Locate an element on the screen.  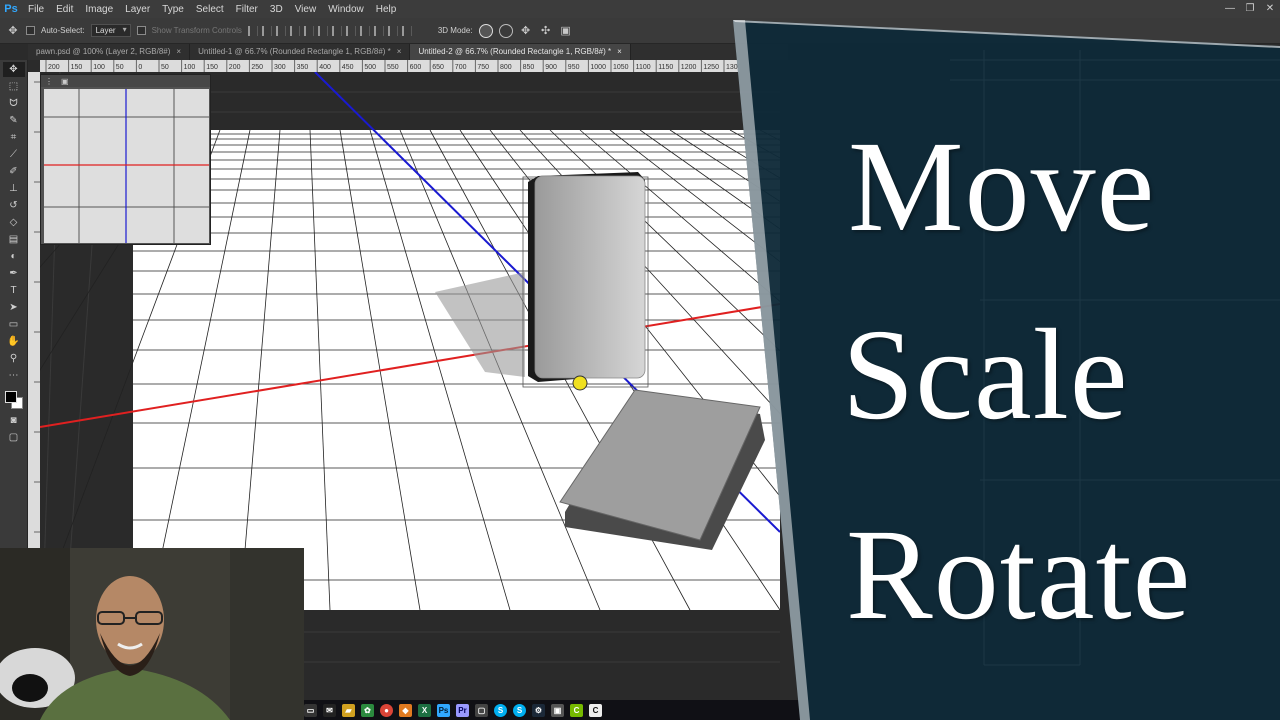
skype-icon: S is located at coordinates (500, 710).